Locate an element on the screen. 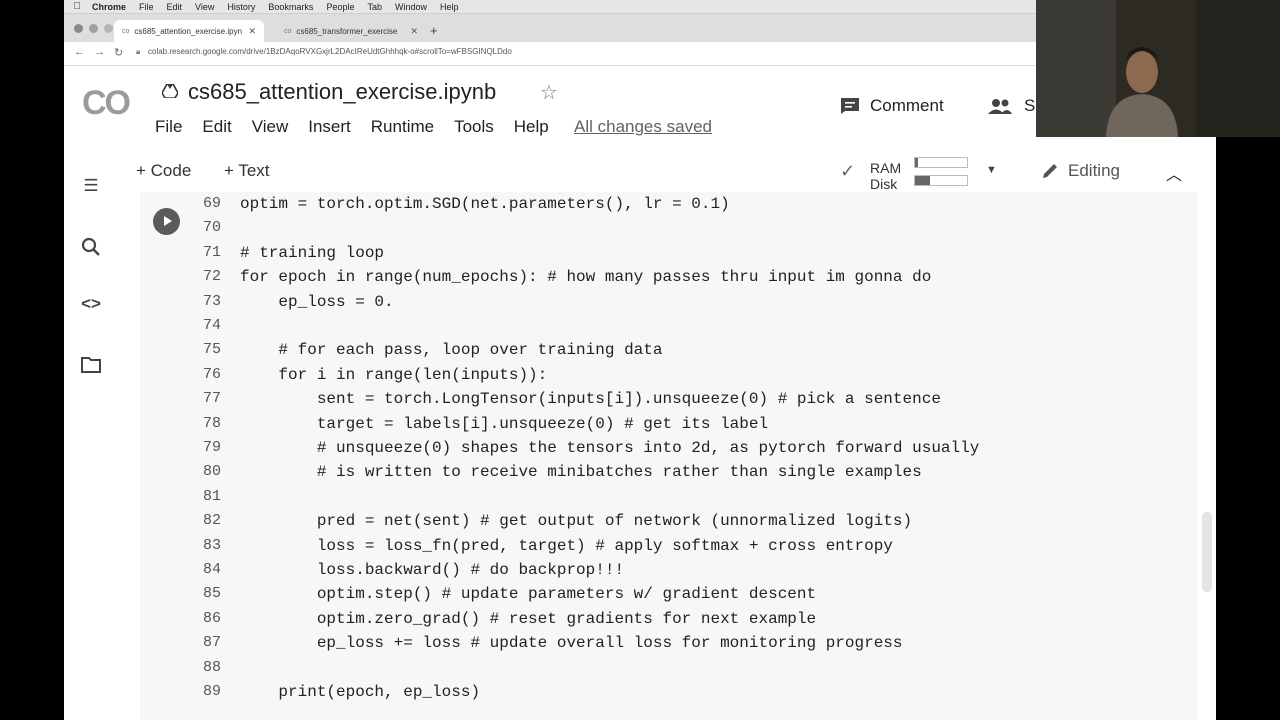  save-status: All changes saved is located at coordinates (643, 127).